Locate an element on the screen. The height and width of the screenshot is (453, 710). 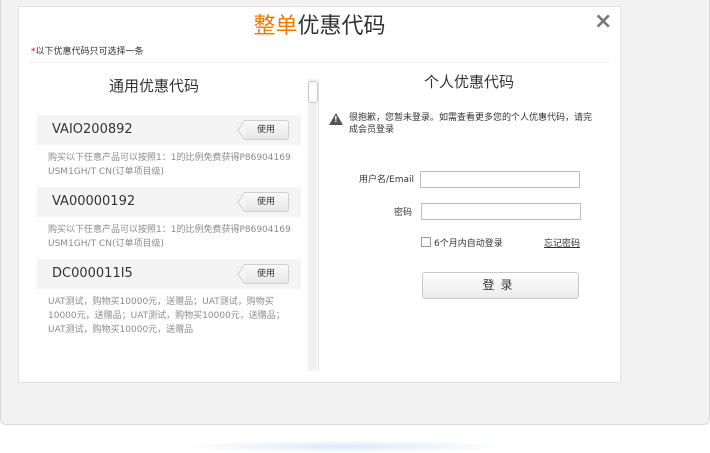
header-divider is located at coordinates (319, 62).